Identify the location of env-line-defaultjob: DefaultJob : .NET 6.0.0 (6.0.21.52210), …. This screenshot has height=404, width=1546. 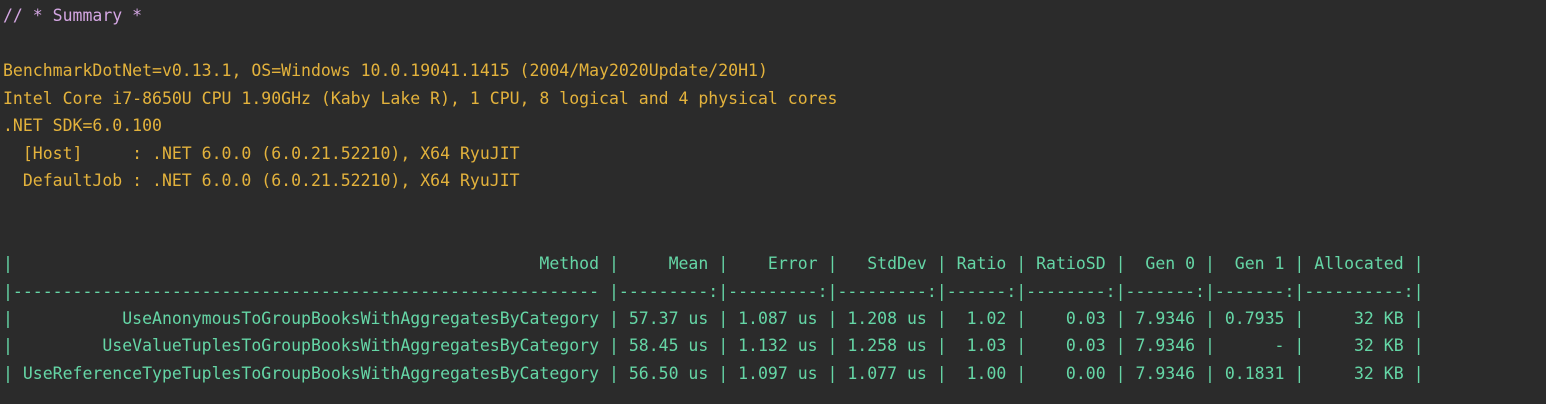
(261, 180).